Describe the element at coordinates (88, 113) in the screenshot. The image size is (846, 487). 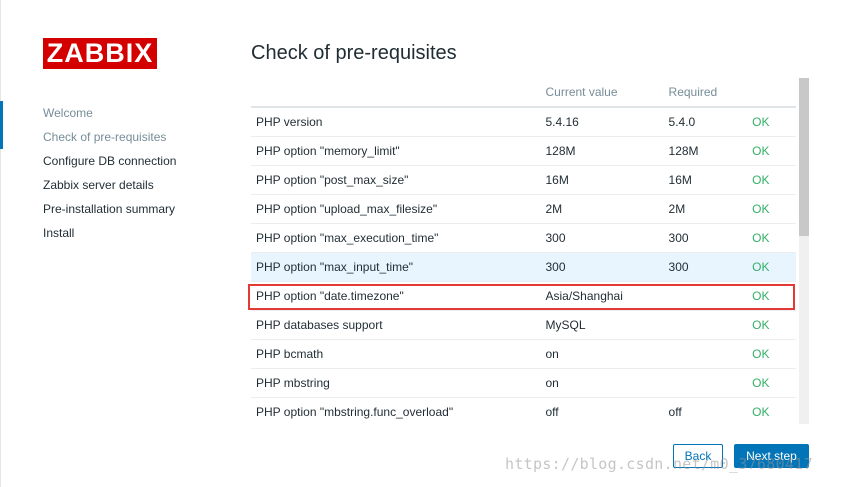
I see `nav-step-welcome: Welcome` at that location.